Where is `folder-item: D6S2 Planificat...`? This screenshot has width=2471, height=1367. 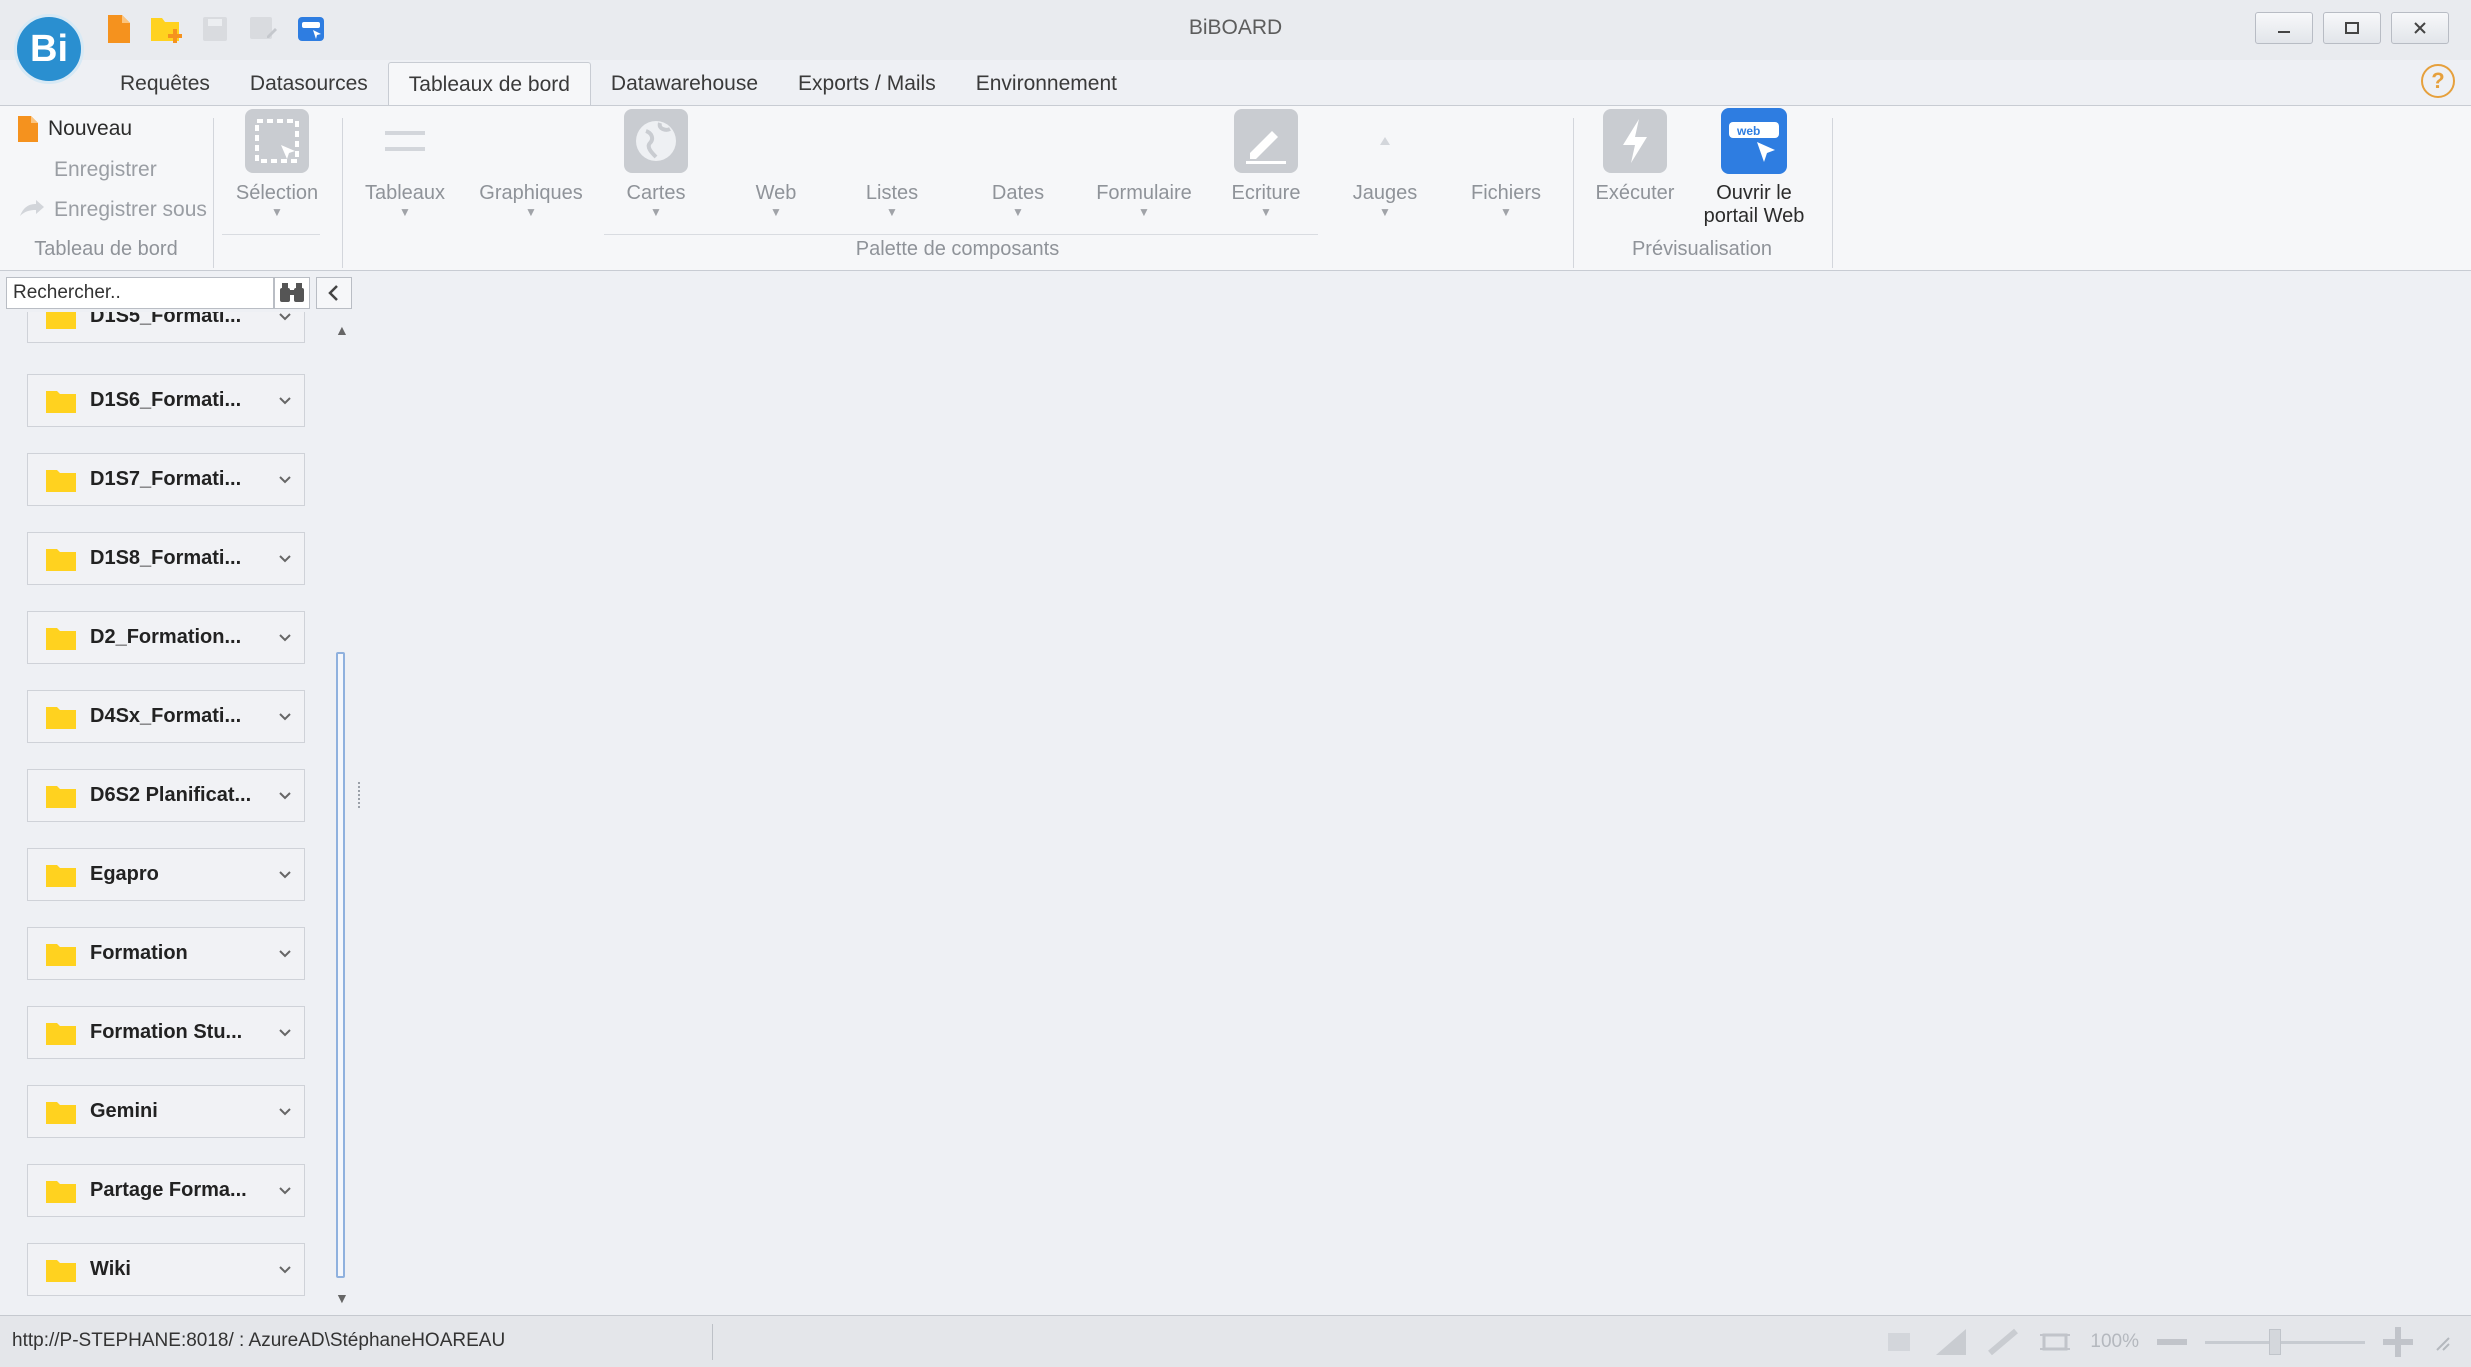 folder-item: D6S2 Planificat... is located at coordinates (166, 795).